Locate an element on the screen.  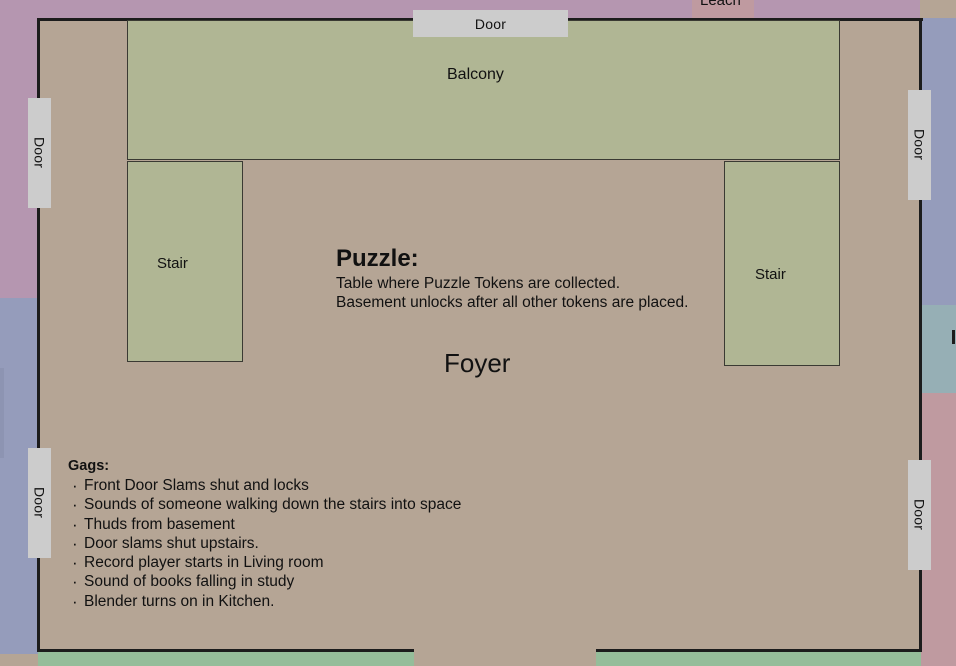
neighbor-room-right-teal is located at coordinates (938, 349).